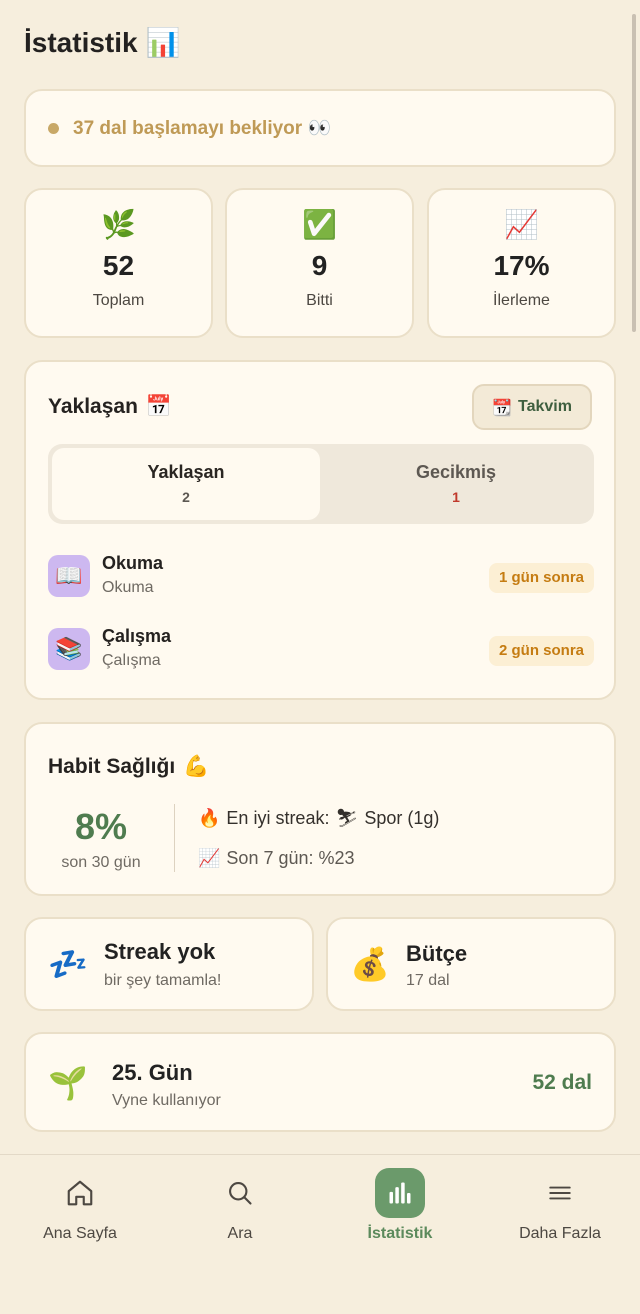  I want to click on due-badge: 2 gün sonra, so click(541, 651).